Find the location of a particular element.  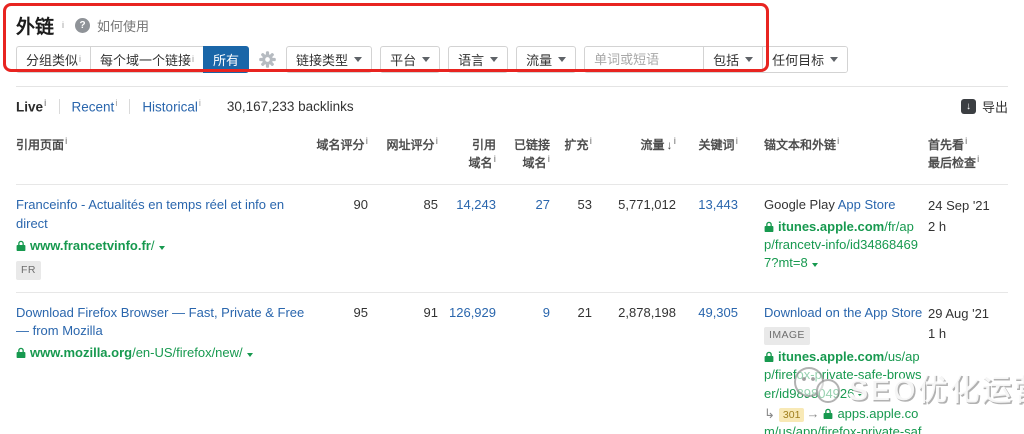

export-file-icon: ↓ is located at coordinates (968, 106).